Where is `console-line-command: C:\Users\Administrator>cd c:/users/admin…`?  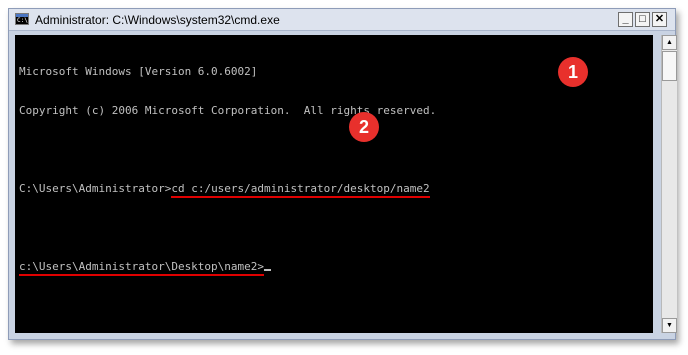
console-line-command: C:\Users\Administrator>cd c:/users/admin… is located at coordinates (227, 190).